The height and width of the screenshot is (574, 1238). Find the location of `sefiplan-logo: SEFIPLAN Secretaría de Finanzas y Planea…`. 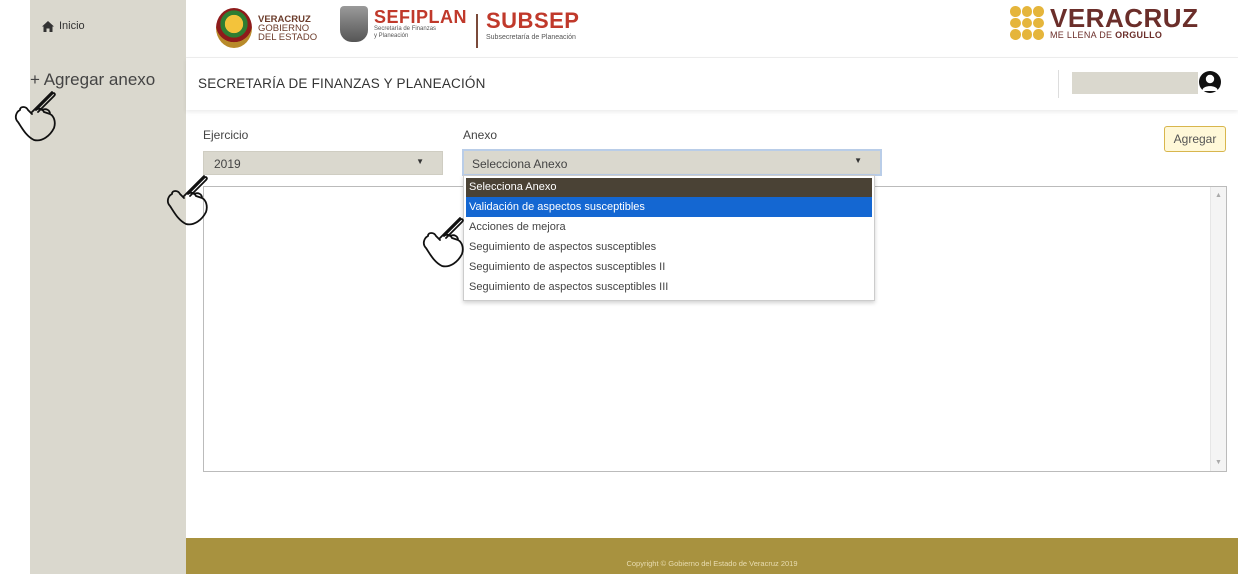

sefiplan-logo: SEFIPLAN Secretaría de Finanzas y Planea… is located at coordinates (403, 24).